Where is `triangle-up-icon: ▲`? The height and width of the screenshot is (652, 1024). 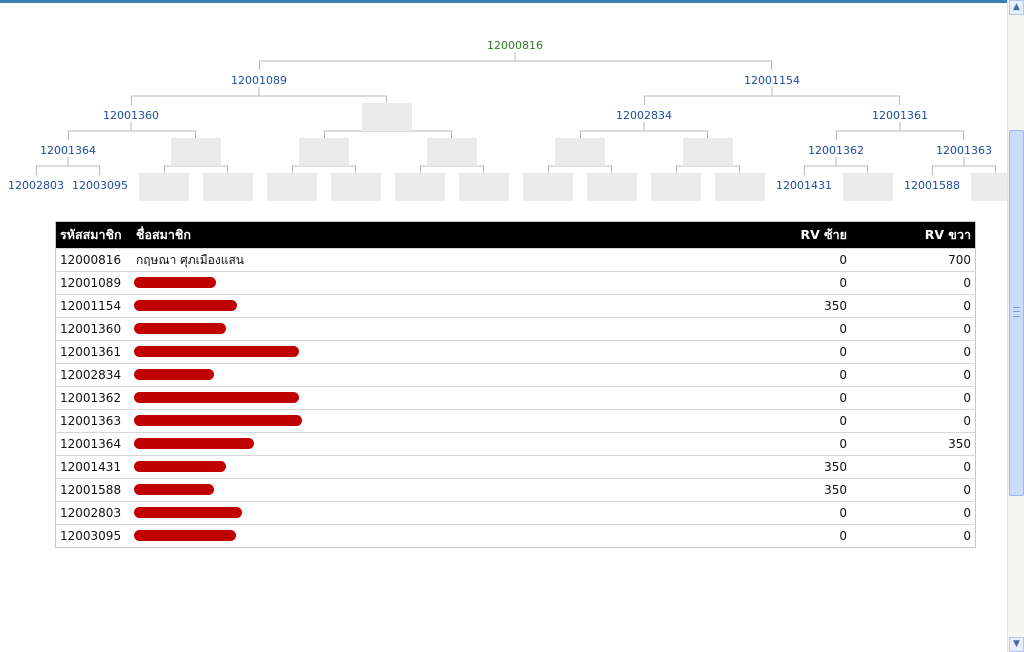 triangle-up-icon: ▲ is located at coordinates (1016, 7).